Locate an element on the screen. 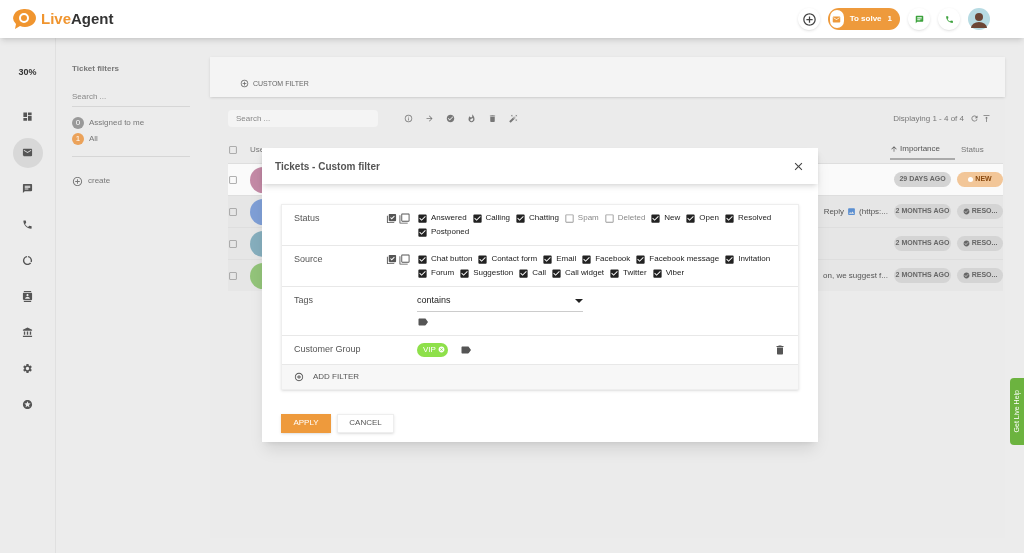 The width and height of the screenshot is (1024, 553). ticket-excerpt: Reply is located at coordinates (834, 211).